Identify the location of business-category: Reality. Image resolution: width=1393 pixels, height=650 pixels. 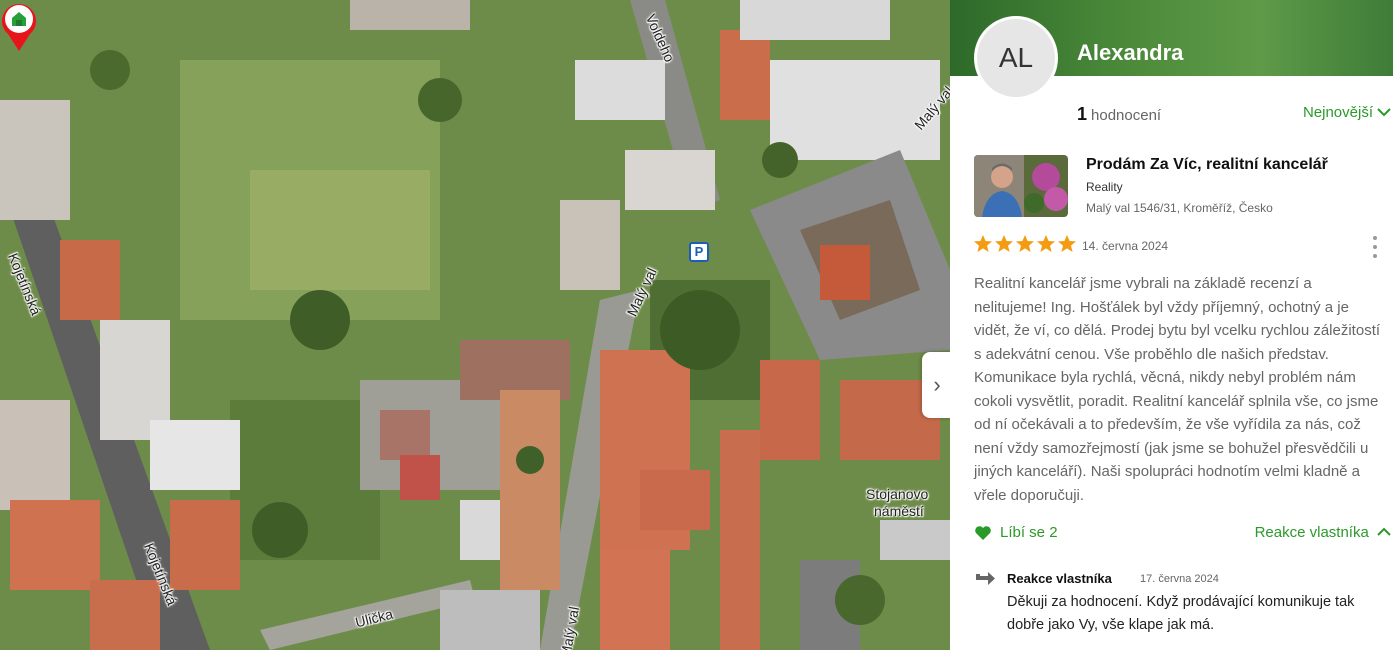
(1104, 187).